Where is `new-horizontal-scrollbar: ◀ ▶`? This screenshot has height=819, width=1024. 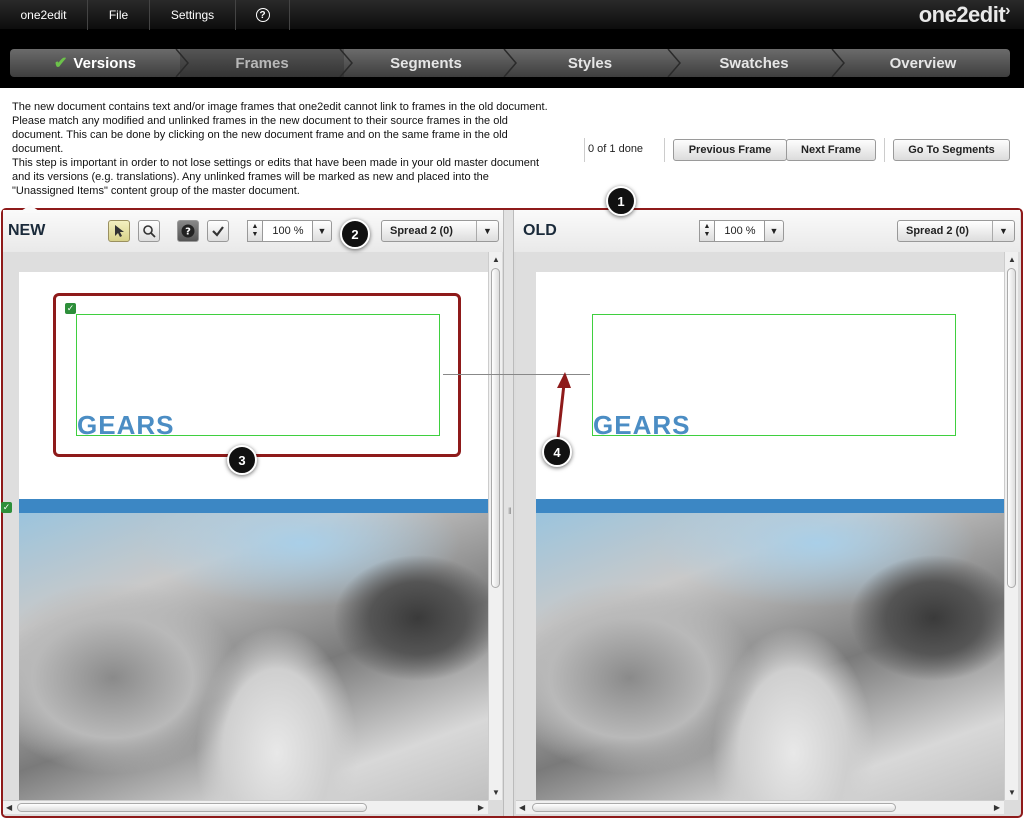 new-horizontal-scrollbar: ◀ ▶ is located at coordinates (245, 807).